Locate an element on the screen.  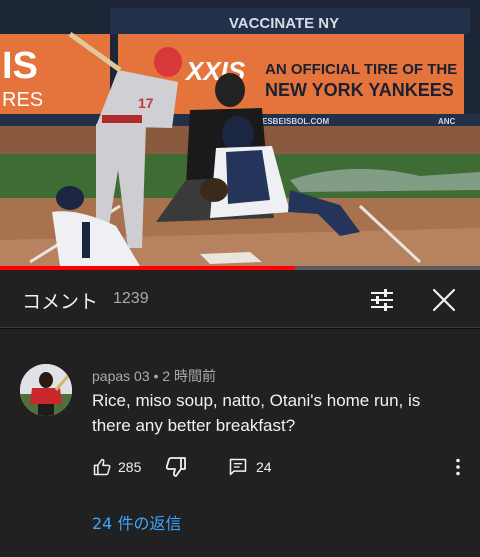
like-count: 285 is located at coordinates (130, 467).